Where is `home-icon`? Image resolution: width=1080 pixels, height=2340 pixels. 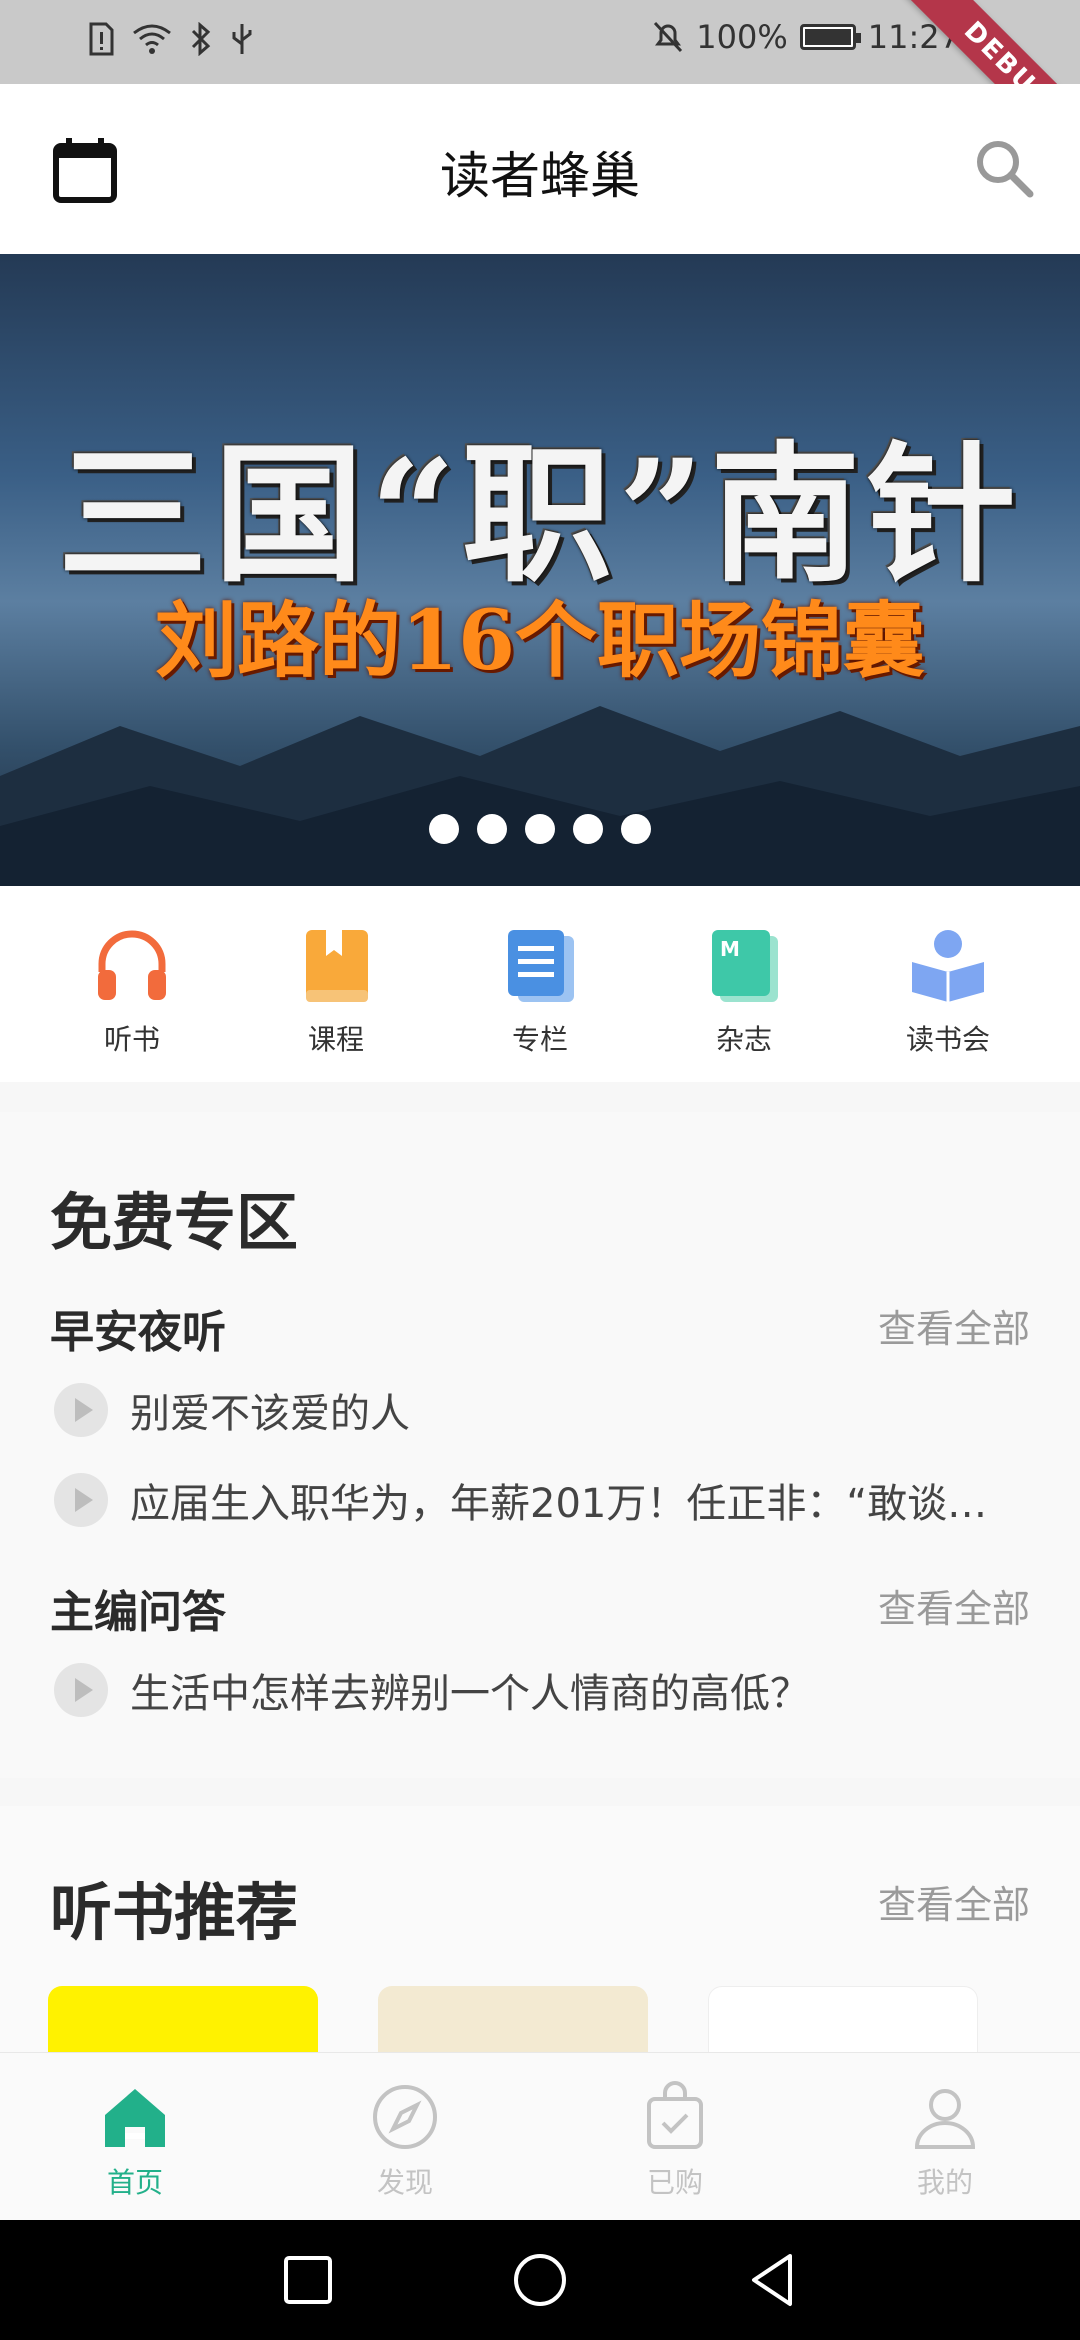 home-icon is located at coordinates (135, 2118).